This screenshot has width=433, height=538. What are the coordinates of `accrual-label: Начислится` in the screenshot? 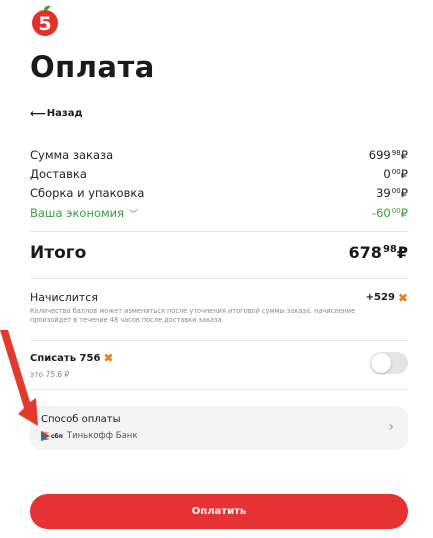 It's located at (64, 297).